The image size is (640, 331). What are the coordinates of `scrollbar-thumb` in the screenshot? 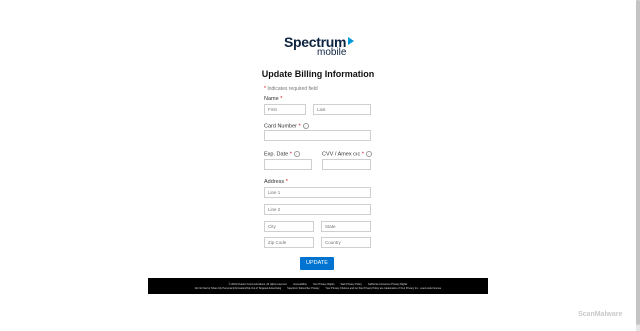 It's located at (638, 162).